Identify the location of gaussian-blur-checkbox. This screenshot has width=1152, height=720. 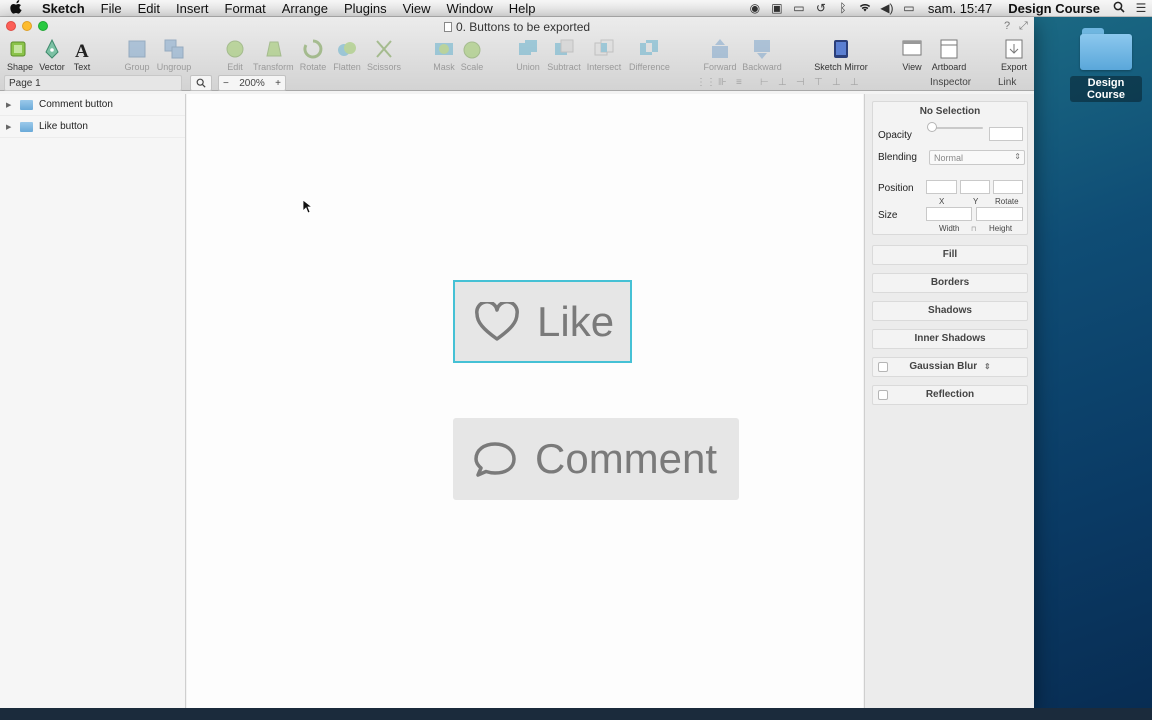
(883, 367).